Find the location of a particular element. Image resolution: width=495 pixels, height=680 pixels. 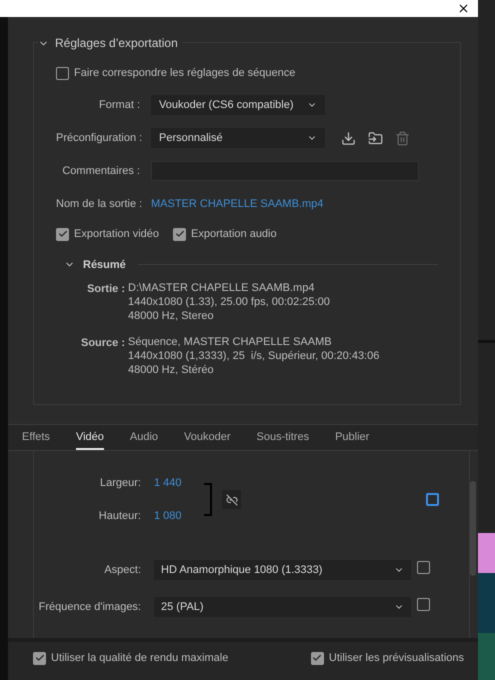

summary-label: Source : is located at coordinates (103, 343).